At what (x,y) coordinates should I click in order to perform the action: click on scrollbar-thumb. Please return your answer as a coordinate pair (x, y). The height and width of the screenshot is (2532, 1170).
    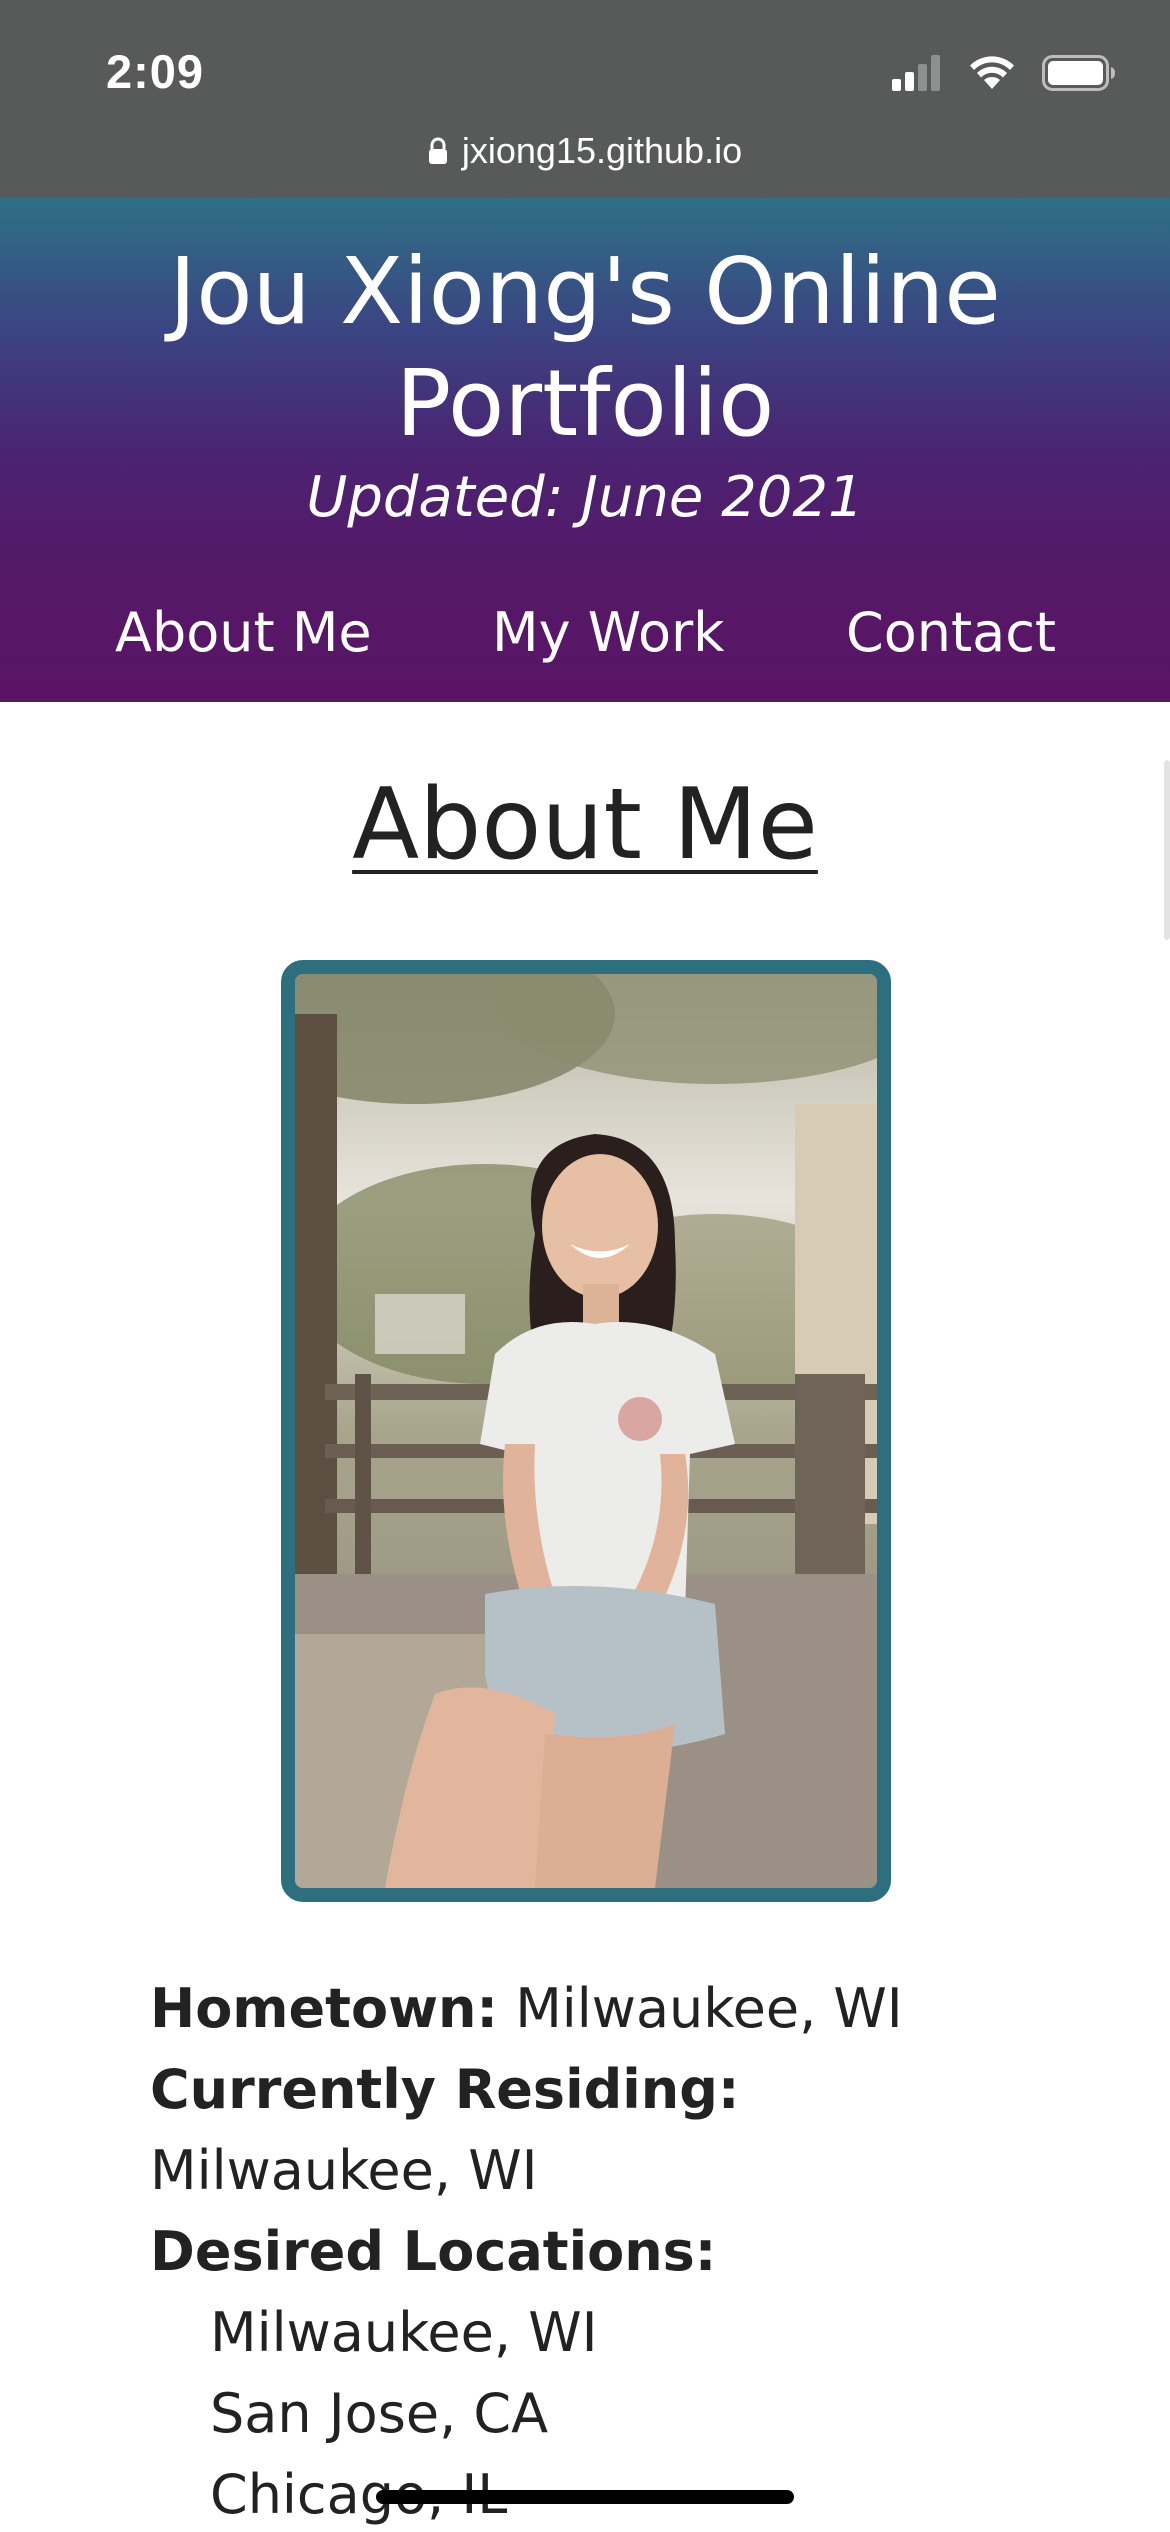
    Looking at the image, I should click on (1167, 850).